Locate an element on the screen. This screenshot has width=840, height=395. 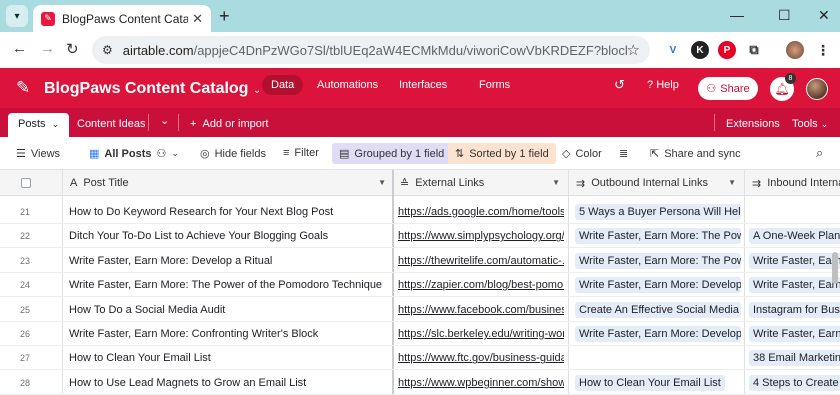
site-info-icon: ⚙ is located at coordinates (107, 50).